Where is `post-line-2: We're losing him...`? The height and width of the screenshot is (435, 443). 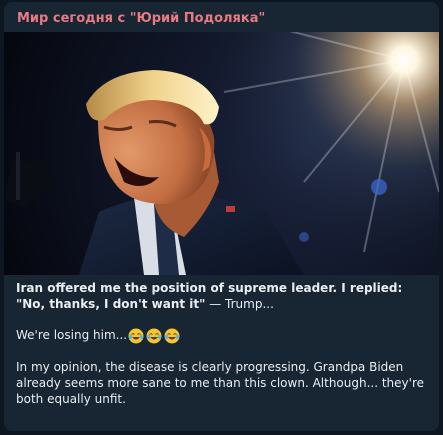 post-line-2: We're losing him... is located at coordinates (222, 335).